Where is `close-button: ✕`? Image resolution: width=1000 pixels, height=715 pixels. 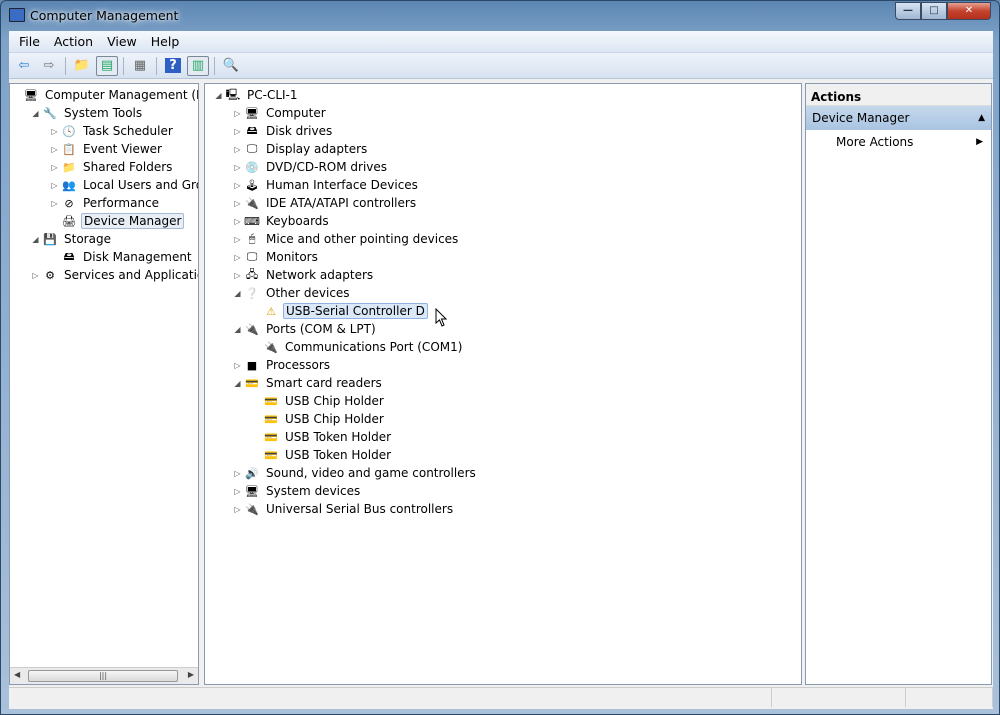 close-button: ✕ is located at coordinates (969, 11).